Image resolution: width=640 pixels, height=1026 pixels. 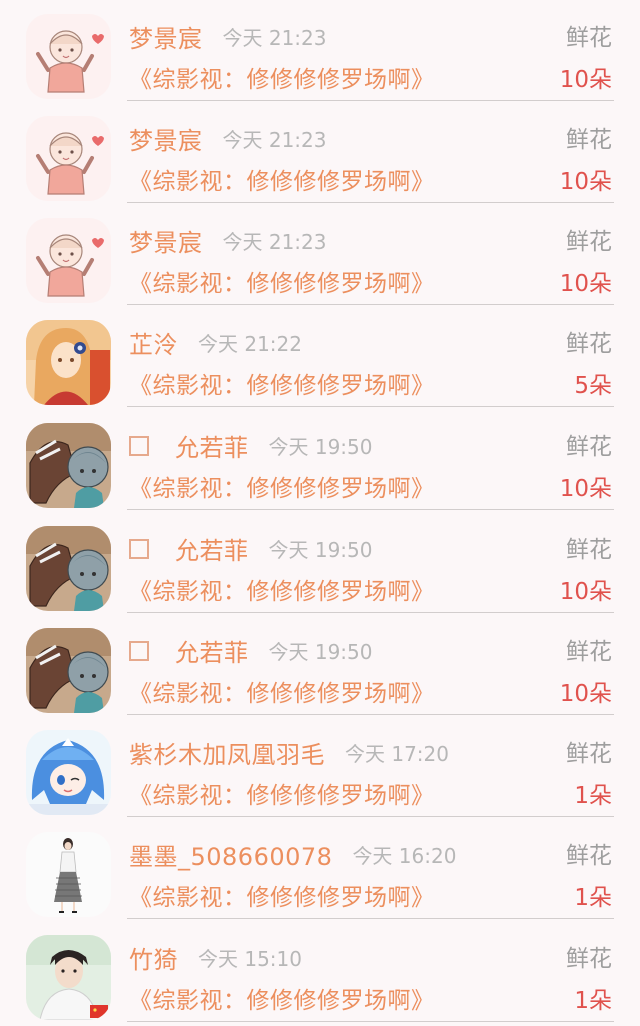 I want to click on gift-record-row: 紫杉木加凤凰羽毛 今天 17:20 鲜花 《综影视：修修修修罗场啊》 1朵, so click(x=320, y=767).